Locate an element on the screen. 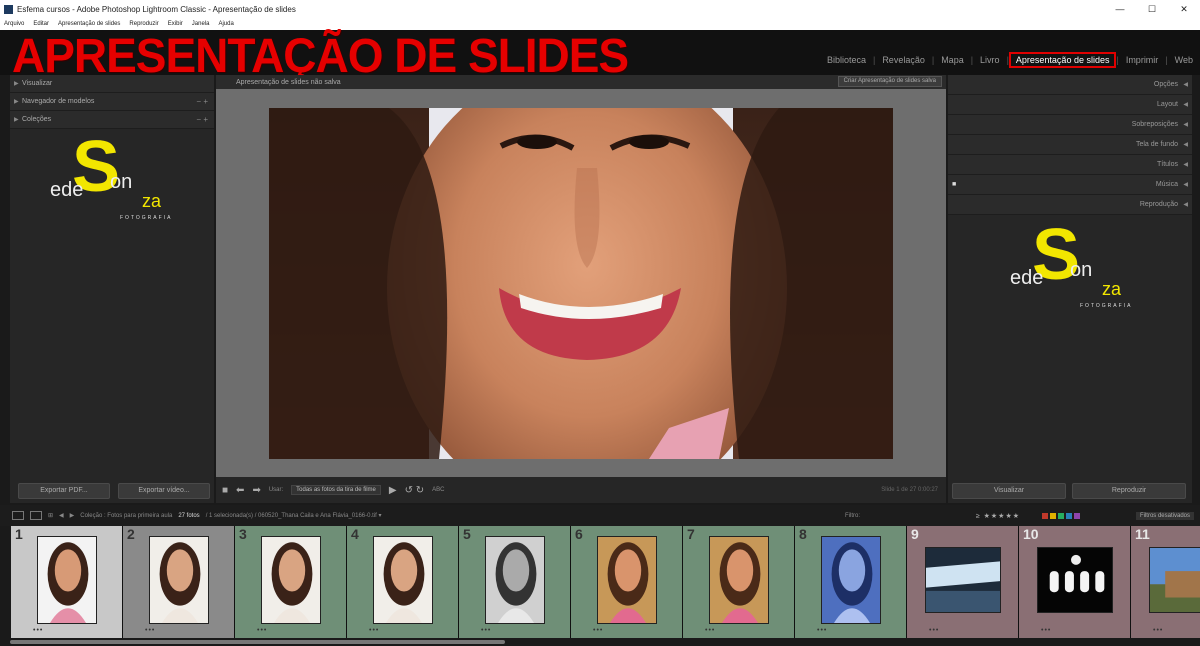 This screenshot has height=646, width=1200. panel-titulos: Títulos ◀ is located at coordinates (1070, 165).